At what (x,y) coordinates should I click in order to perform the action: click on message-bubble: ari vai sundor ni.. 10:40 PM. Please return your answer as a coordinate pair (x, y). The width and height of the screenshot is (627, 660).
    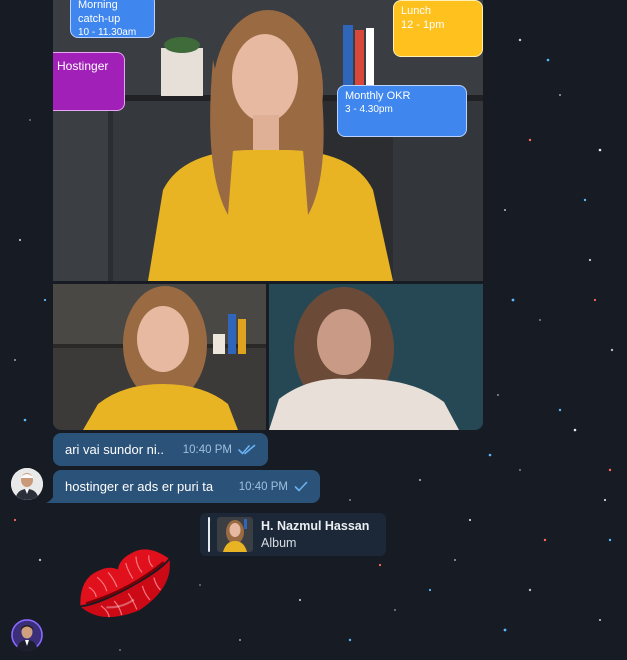
    Looking at the image, I should click on (160, 449).